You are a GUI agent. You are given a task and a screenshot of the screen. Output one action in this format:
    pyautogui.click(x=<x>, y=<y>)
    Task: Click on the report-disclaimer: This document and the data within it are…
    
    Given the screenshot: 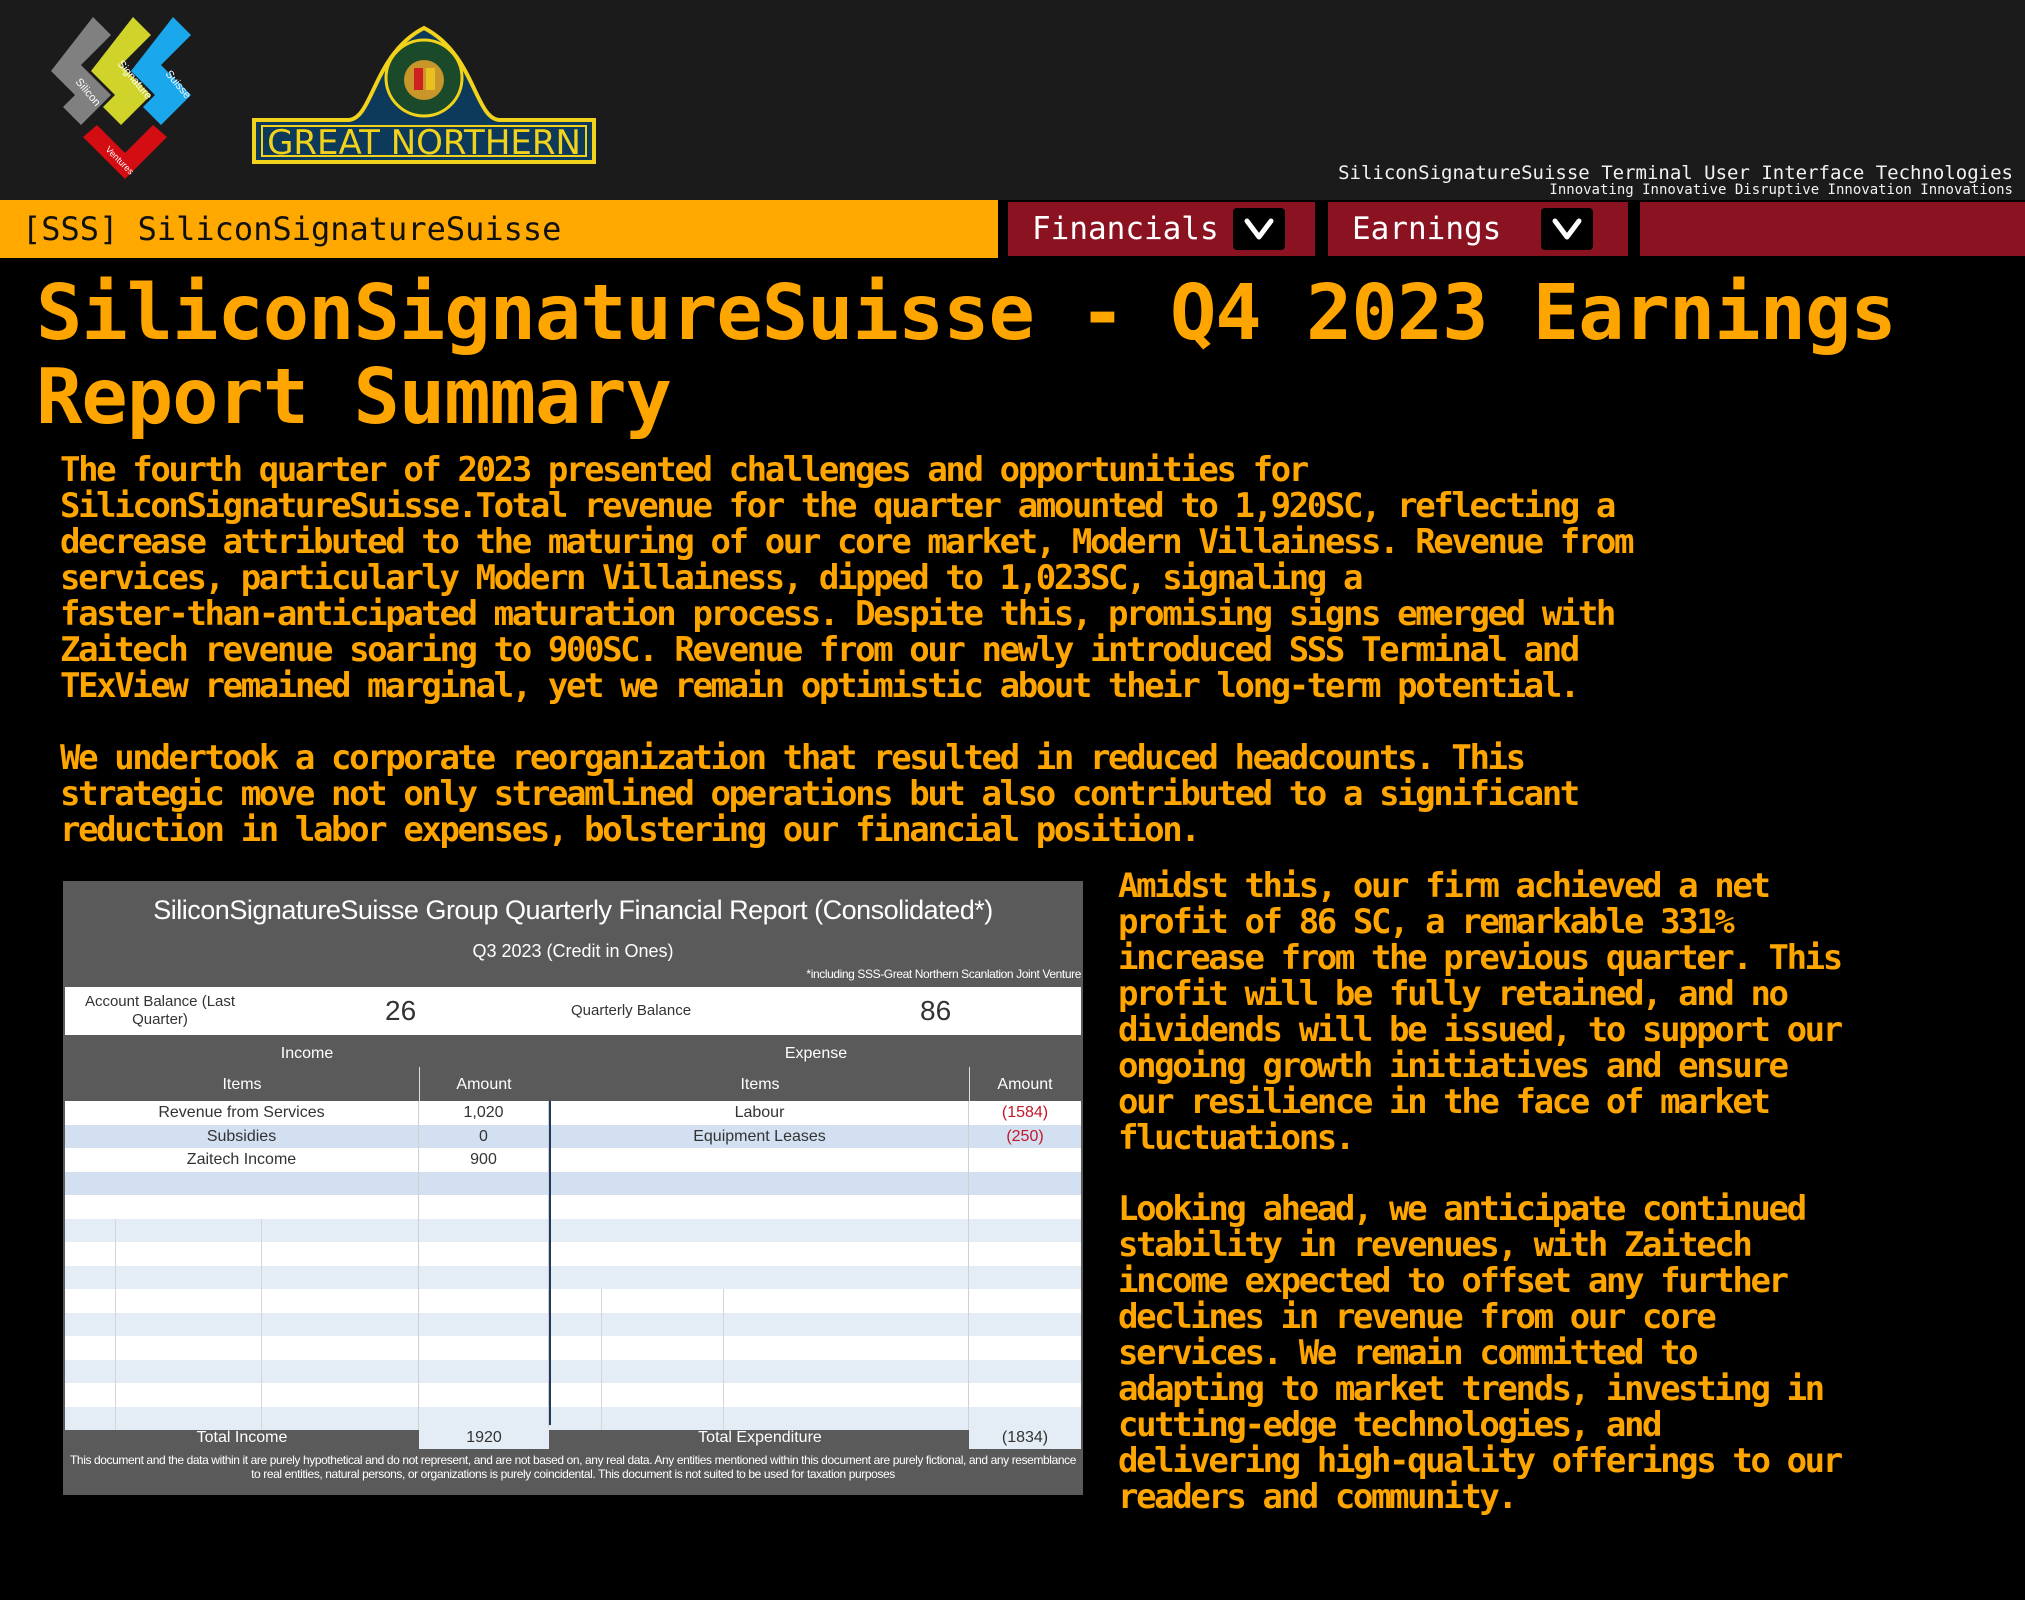 What is the action you would take?
    pyautogui.click(x=573, y=1467)
    